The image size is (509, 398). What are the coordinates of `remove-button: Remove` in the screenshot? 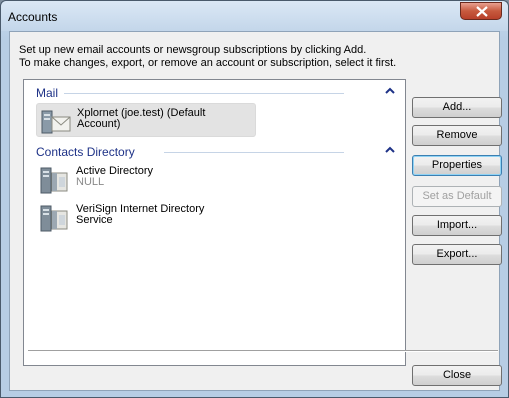 It's located at (457, 135).